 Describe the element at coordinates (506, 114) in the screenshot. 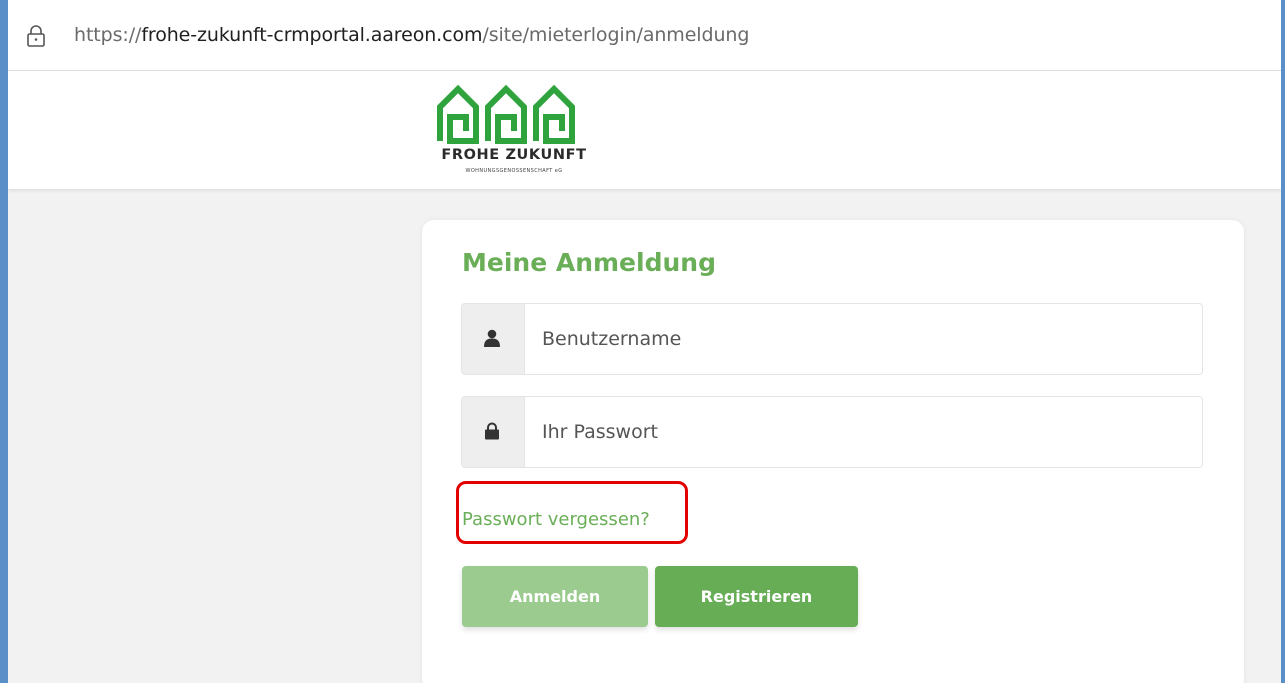

I see `houses-logo-icon` at that location.